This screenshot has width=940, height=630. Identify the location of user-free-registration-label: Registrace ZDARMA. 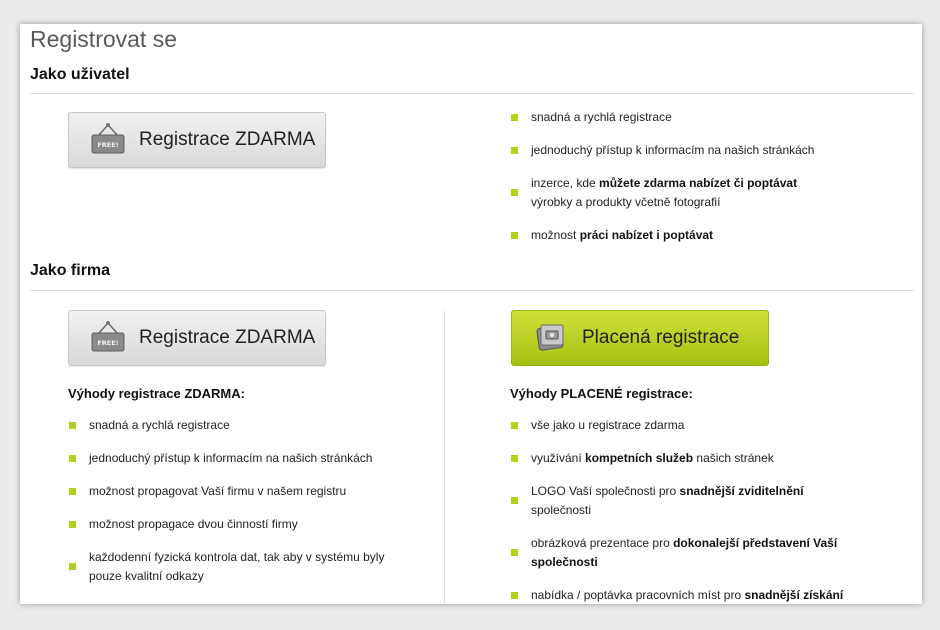
(227, 139).